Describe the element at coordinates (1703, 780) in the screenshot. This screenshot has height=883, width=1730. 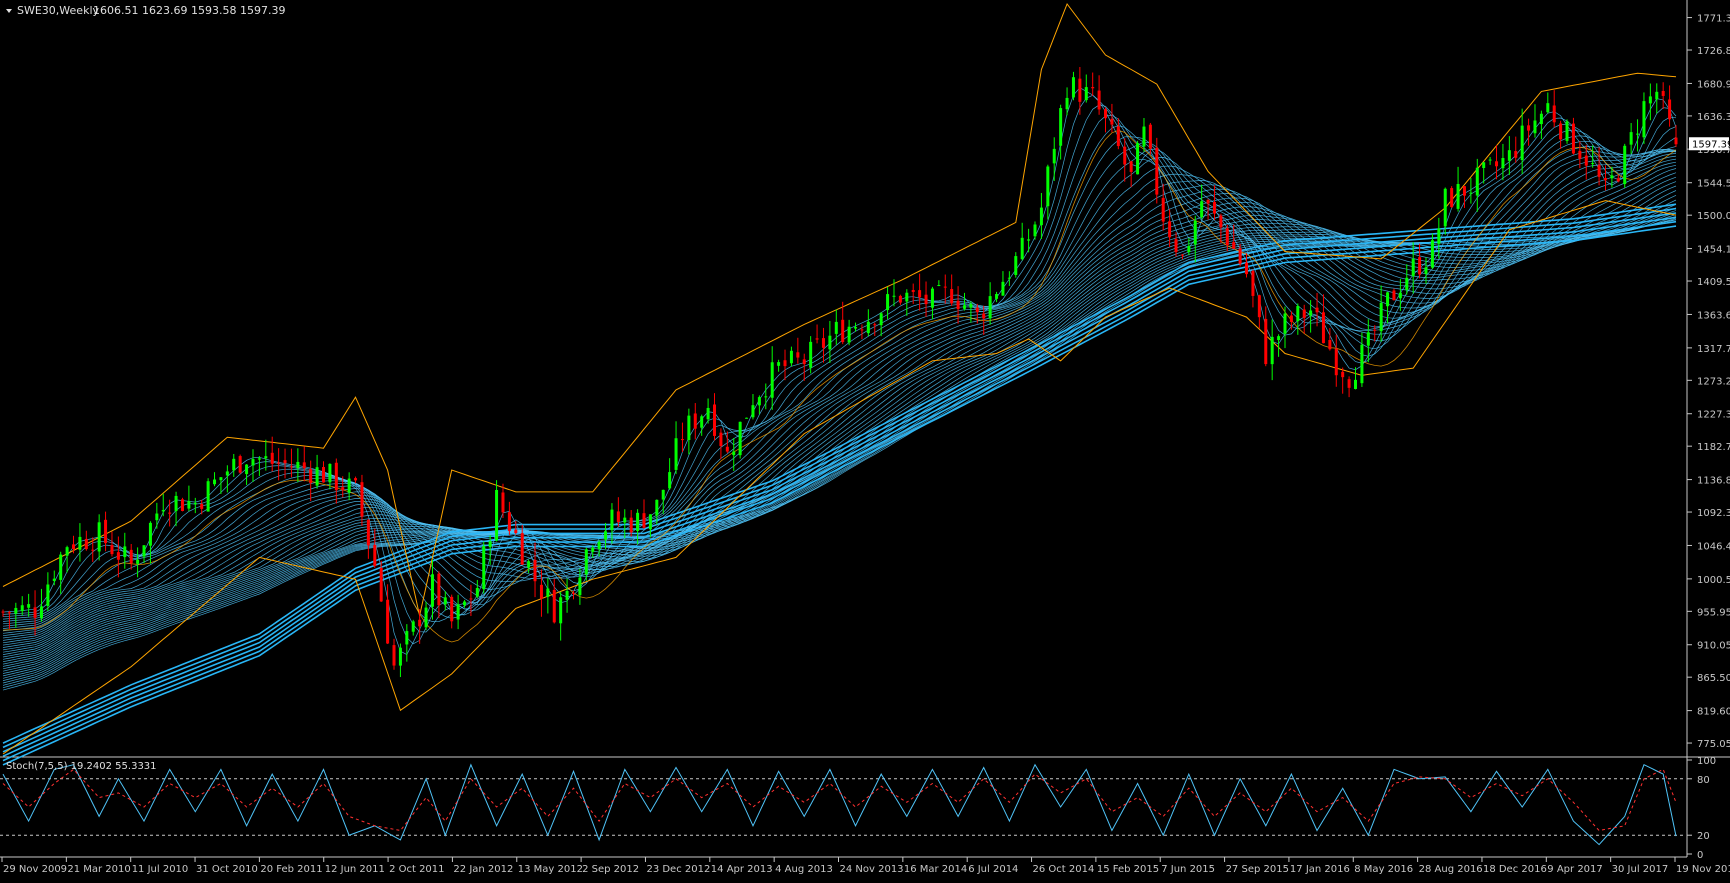
I see `stoch-tick-label: 80` at that location.